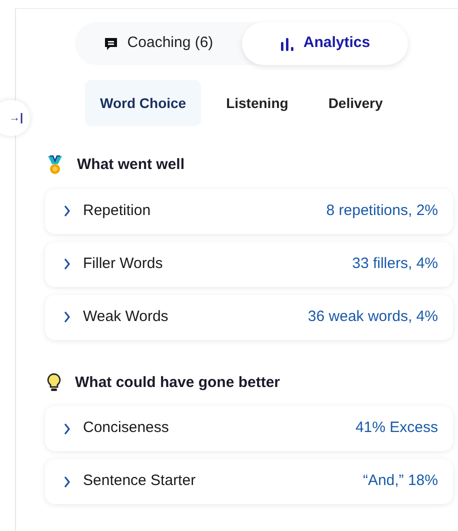 The width and height of the screenshot is (458, 531). What do you see at coordinates (382, 210) in the screenshot?
I see `metric-value: 8 repetitions, 2%` at bounding box center [382, 210].